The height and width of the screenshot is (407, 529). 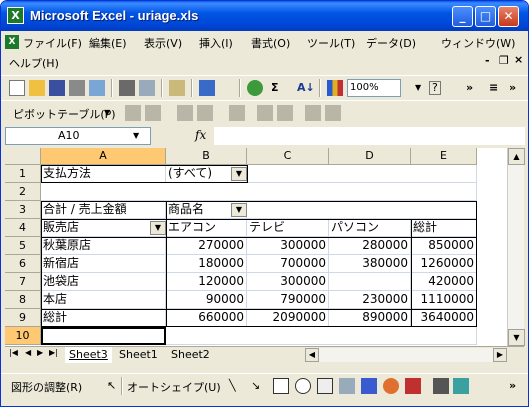 What do you see at coordinates (306, 87) in the screenshot?
I see `sort-ascending-icon: A↓` at bounding box center [306, 87].